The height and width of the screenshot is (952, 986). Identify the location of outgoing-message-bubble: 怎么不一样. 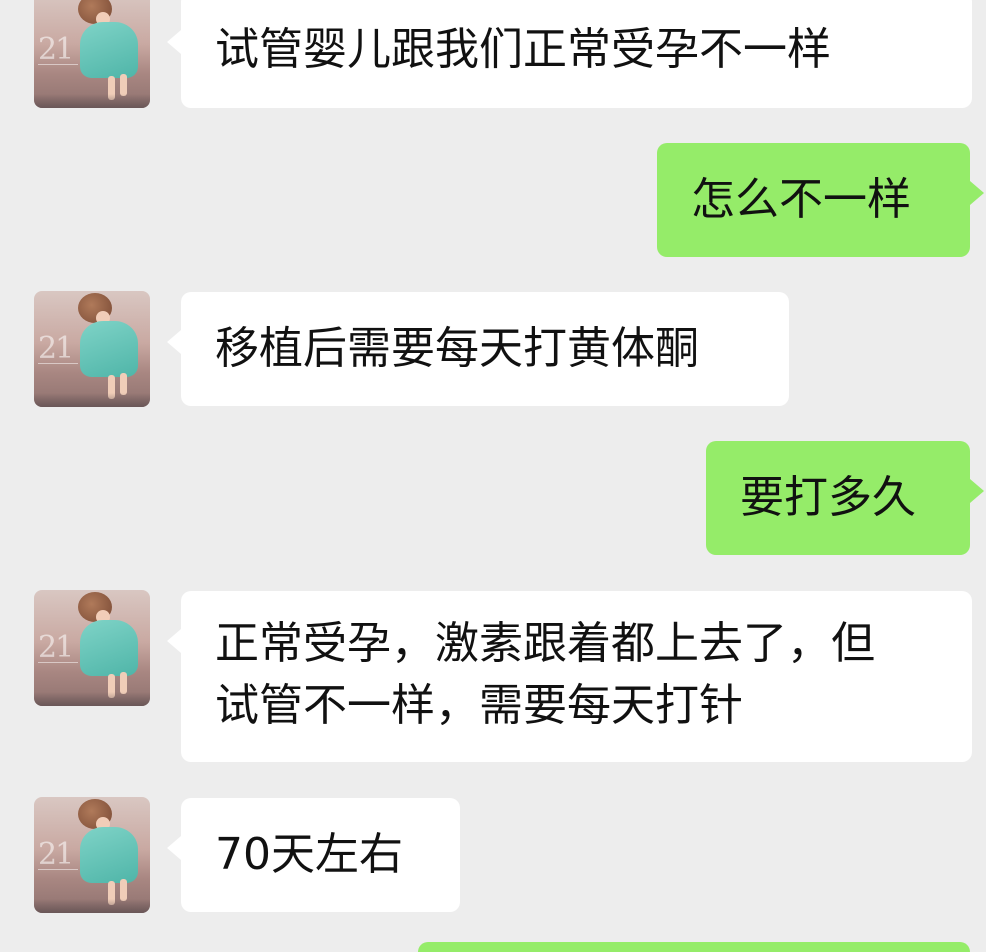
(820, 200).